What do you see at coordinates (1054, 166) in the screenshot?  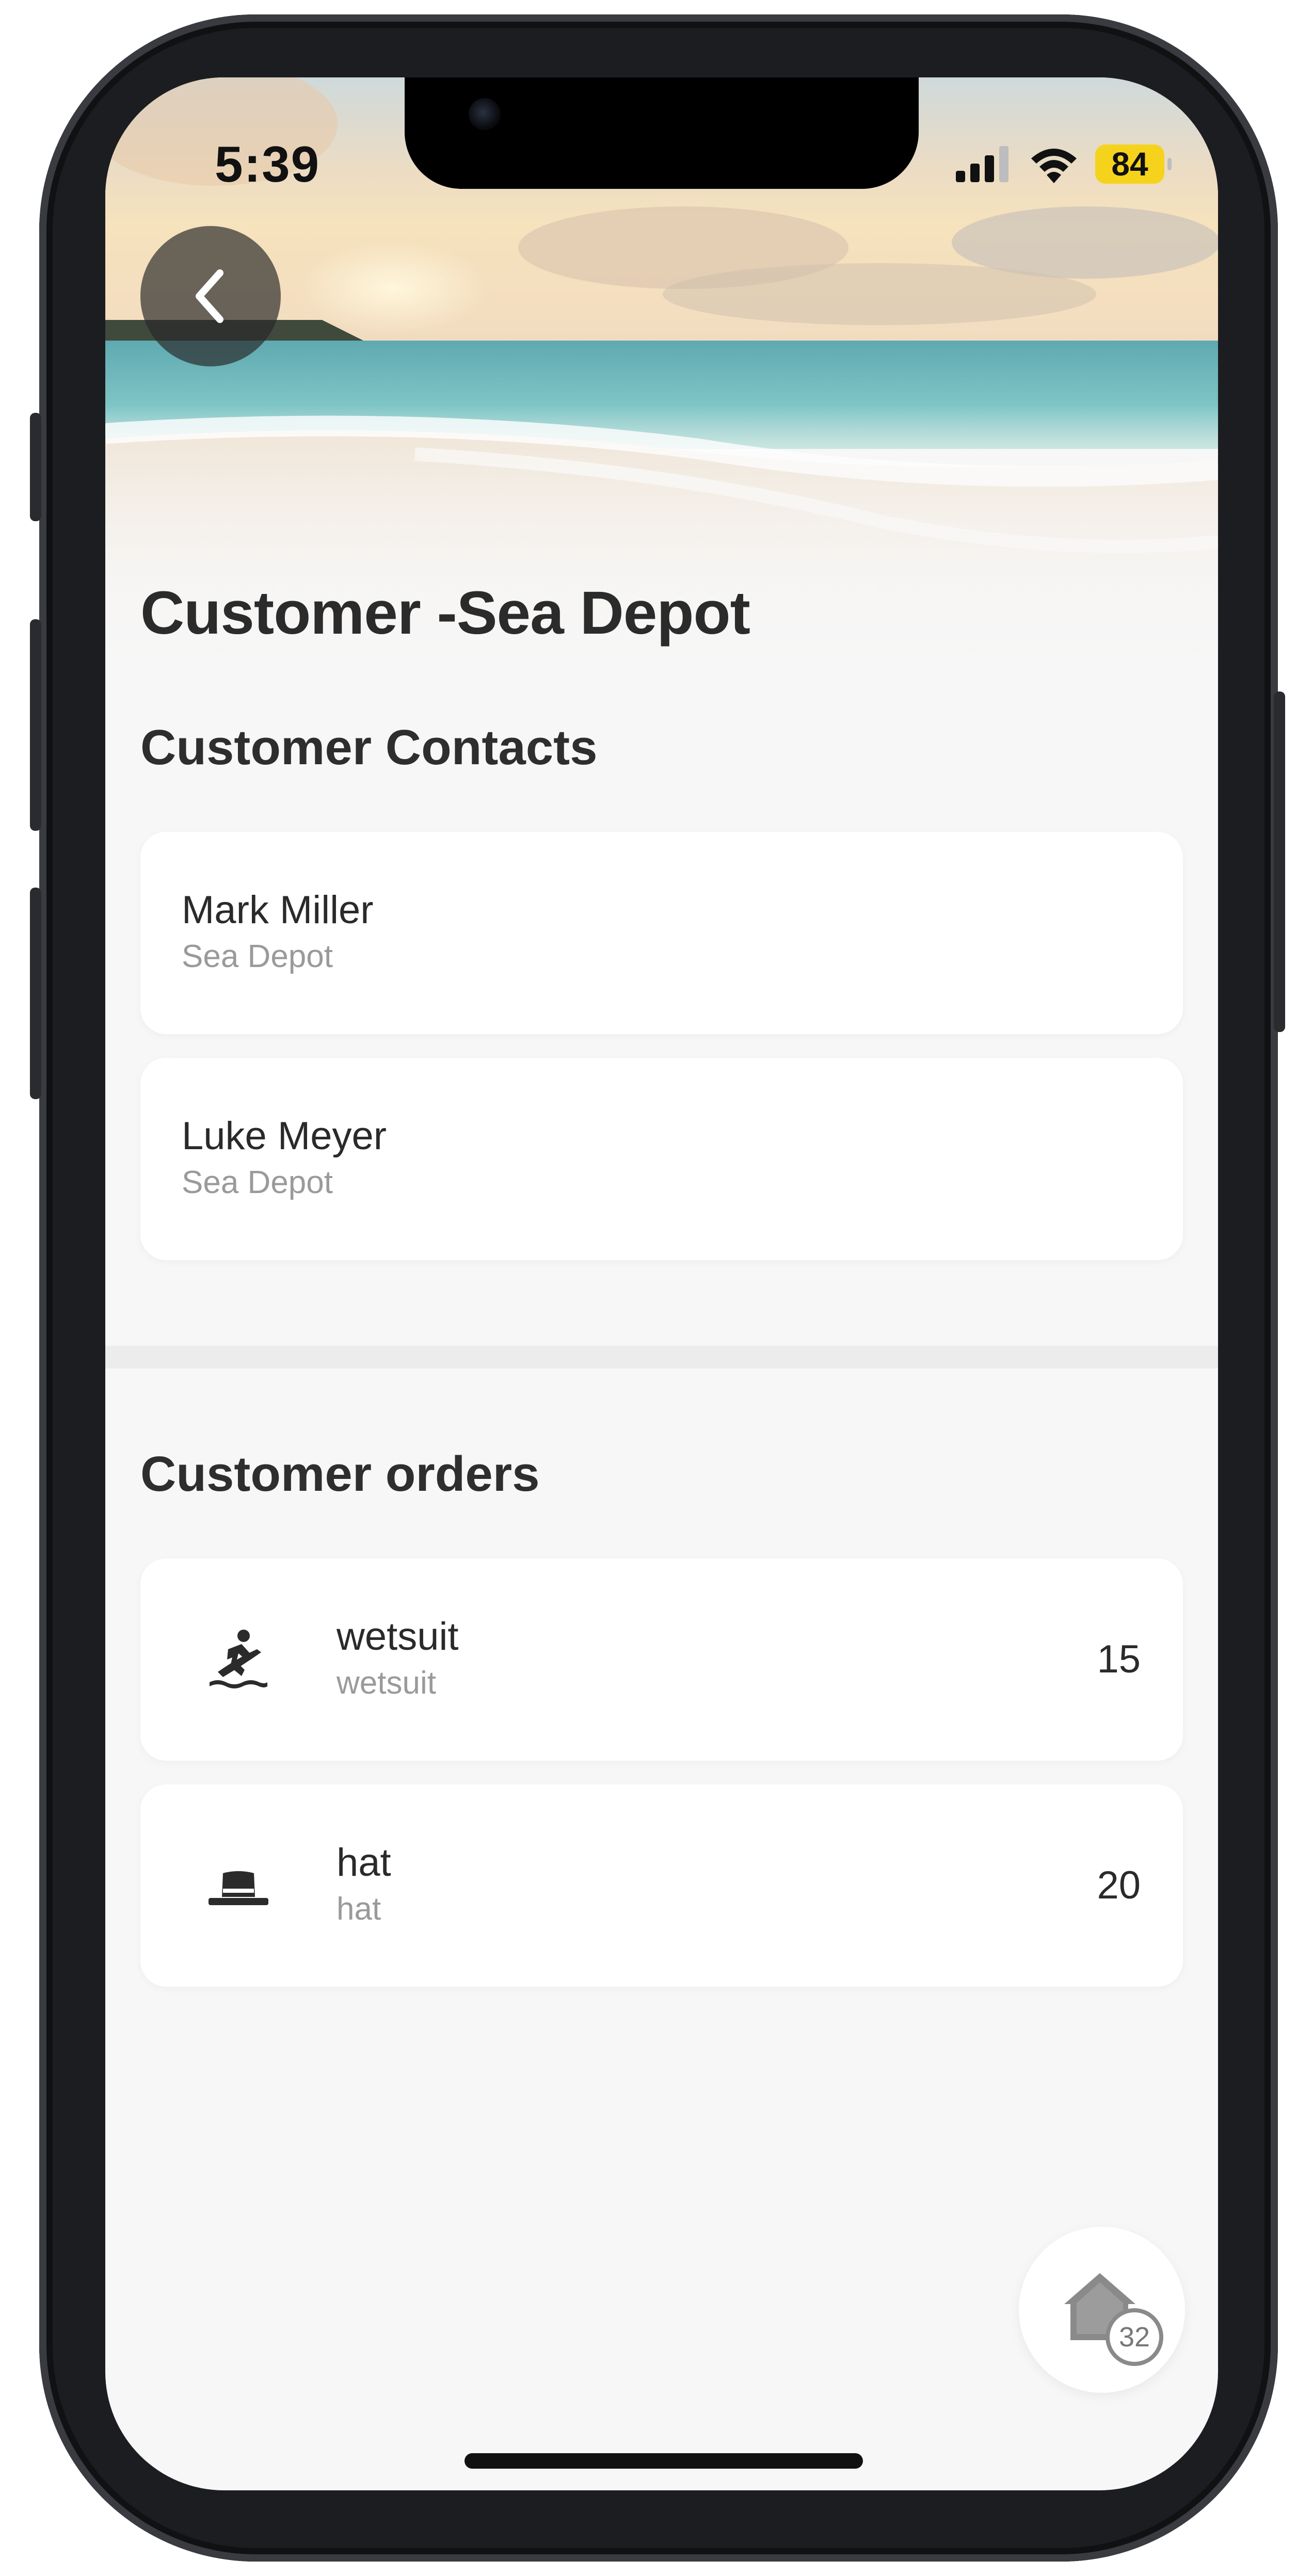 I see `wifi-icon` at bounding box center [1054, 166].